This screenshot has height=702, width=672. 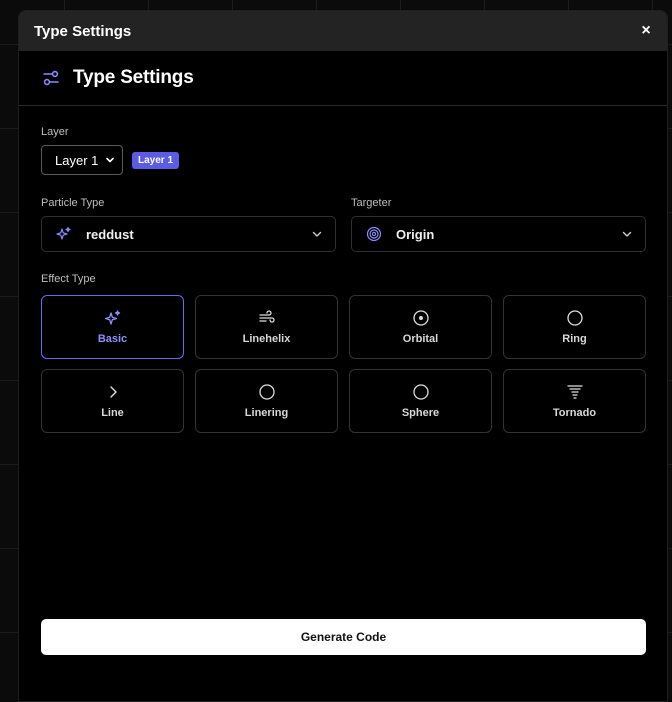 I want to click on layer-label: Layer, so click(x=55, y=132).